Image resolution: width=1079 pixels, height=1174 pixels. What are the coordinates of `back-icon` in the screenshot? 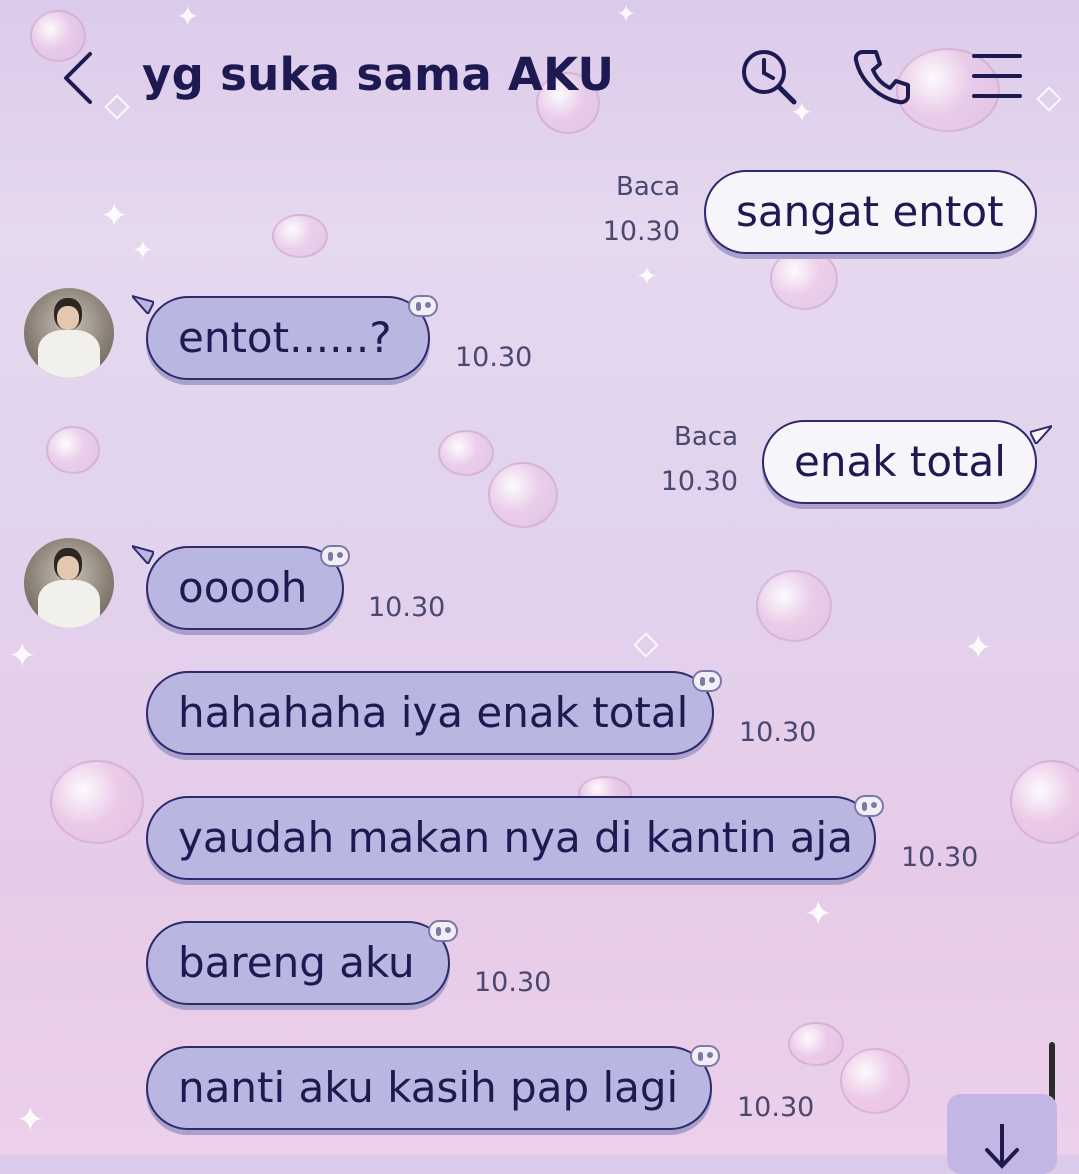 It's located at (78, 78).